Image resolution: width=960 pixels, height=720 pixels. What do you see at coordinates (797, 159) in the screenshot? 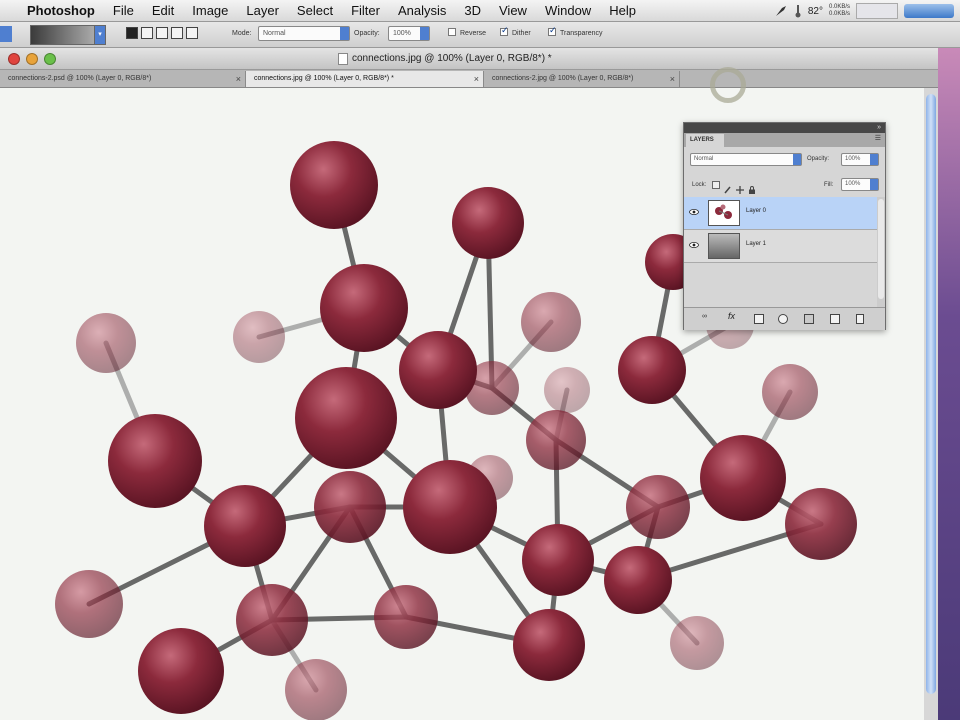
I see `blend-mode-arrow-icon` at bounding box center [797, 159].